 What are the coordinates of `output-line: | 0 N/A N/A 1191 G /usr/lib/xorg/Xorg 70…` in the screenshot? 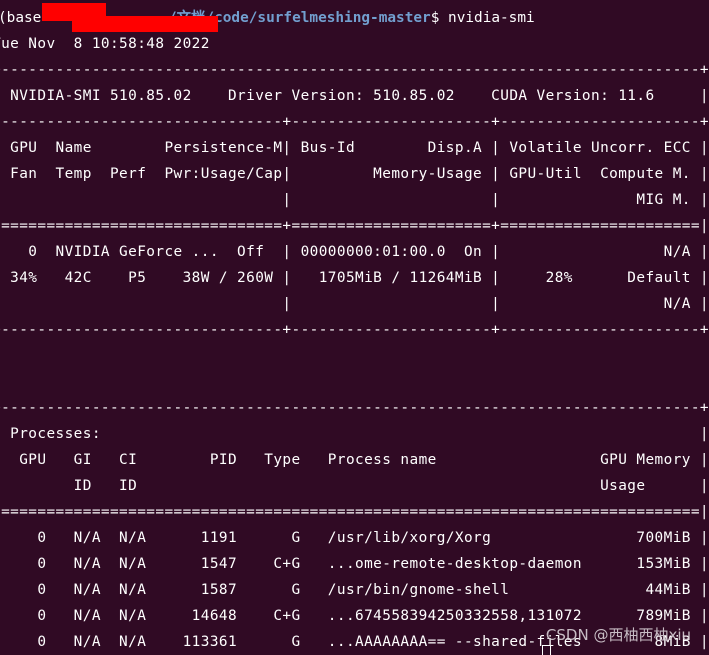 It's located at (354, 538).